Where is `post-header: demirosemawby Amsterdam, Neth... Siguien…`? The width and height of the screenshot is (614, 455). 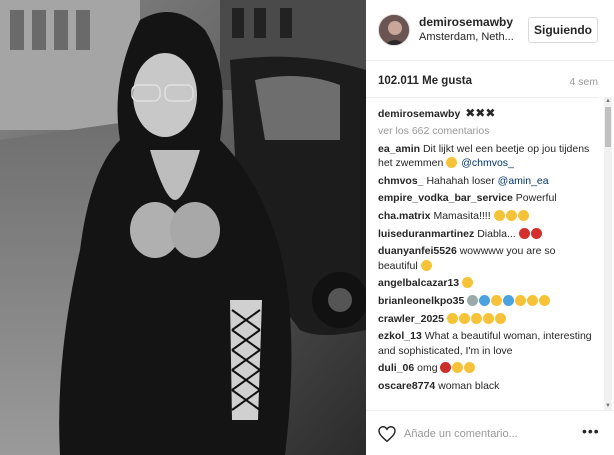 post-header: demirosemawby Amsterdam, Neth... Siguien… is located at coordinates (490, 30).